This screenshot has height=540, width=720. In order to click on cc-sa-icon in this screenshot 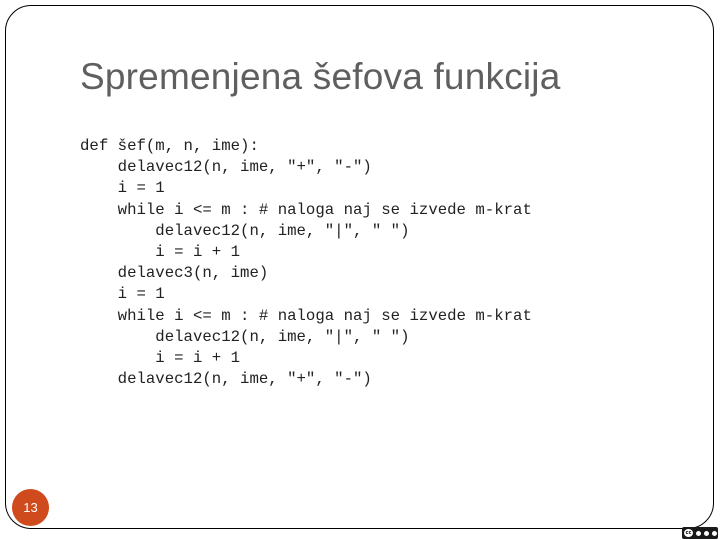, I will do `click(714, 533)`.